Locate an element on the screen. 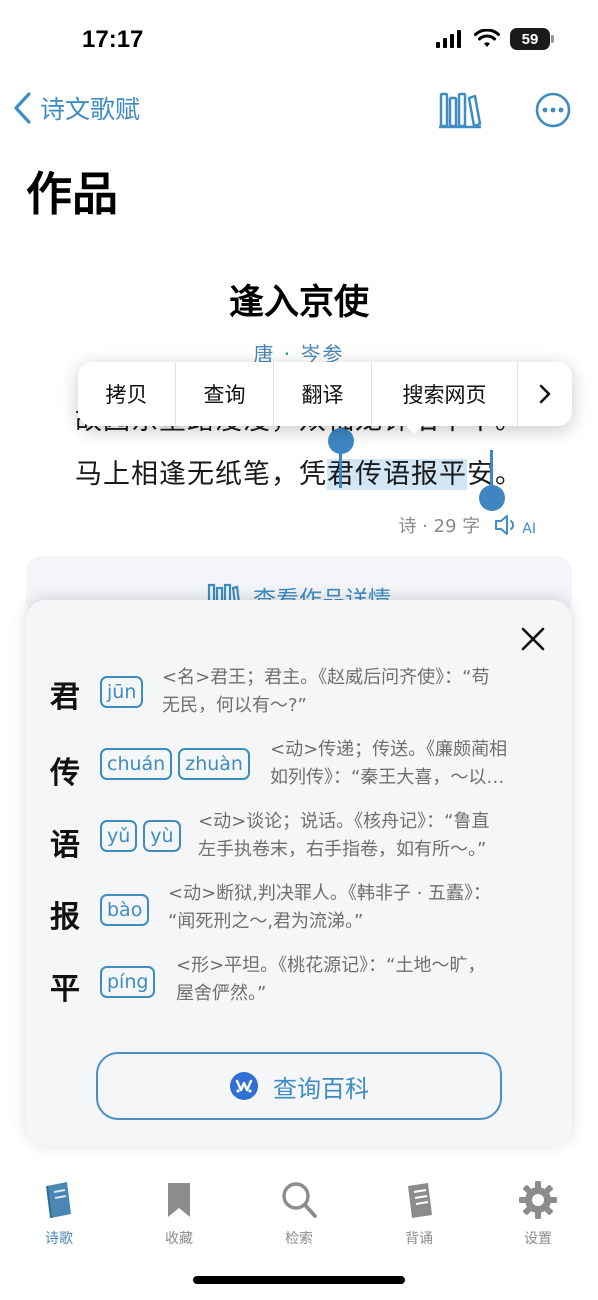  status-time: 17:17 is located at coordinates (113, 39).